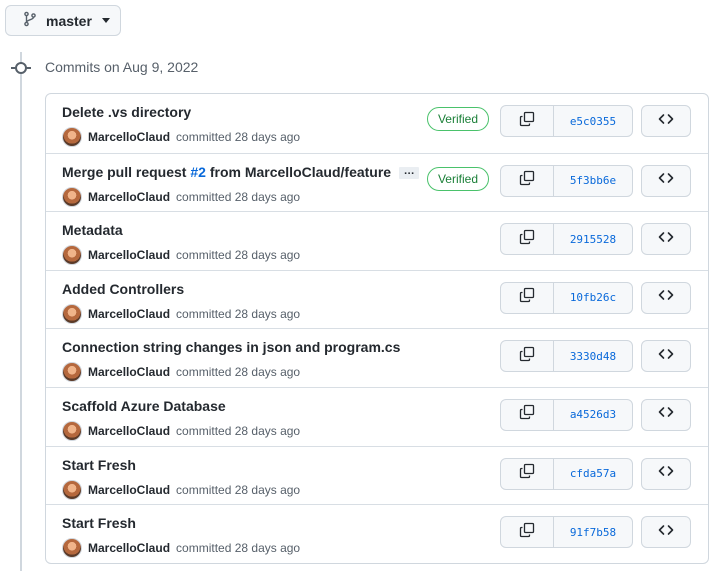 This screenshot has height=571, width=716. I want to click on commit-sha-link: e5c0355, so click(593, 121).